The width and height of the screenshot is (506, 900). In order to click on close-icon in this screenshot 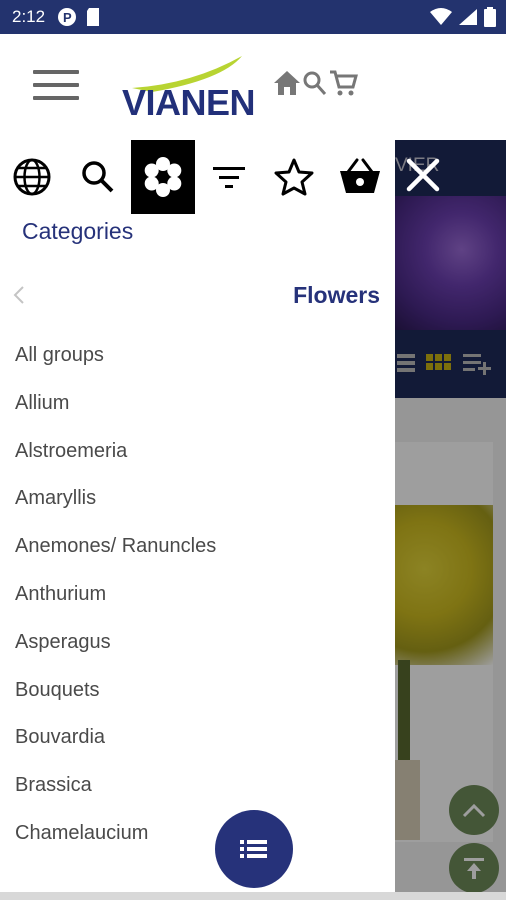, I will do `click(423, 175)`.